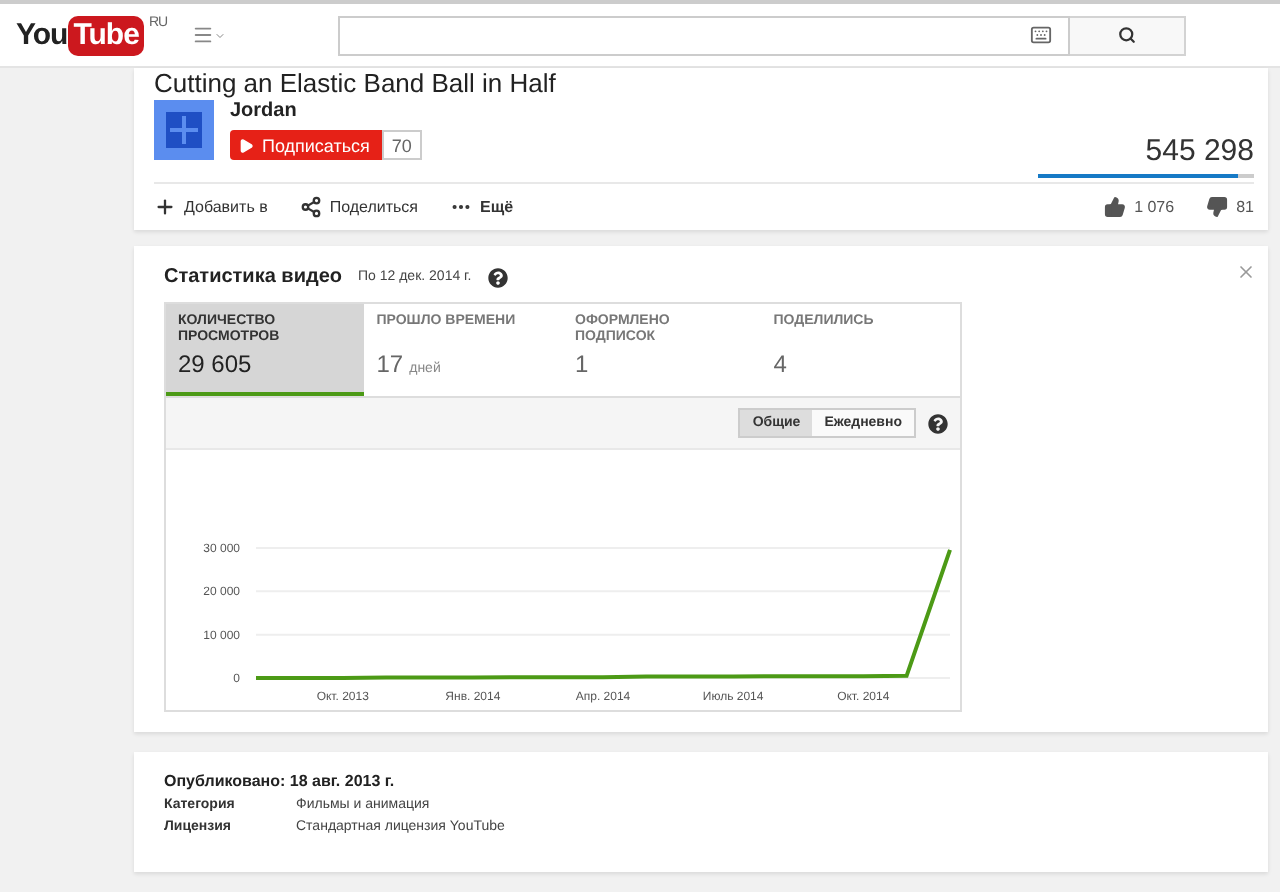 The height and width of the screenshot is (892, 1280). I want to click on publish-date: Опубликовано: 18 авг. 2013 г., so click(280, 781).